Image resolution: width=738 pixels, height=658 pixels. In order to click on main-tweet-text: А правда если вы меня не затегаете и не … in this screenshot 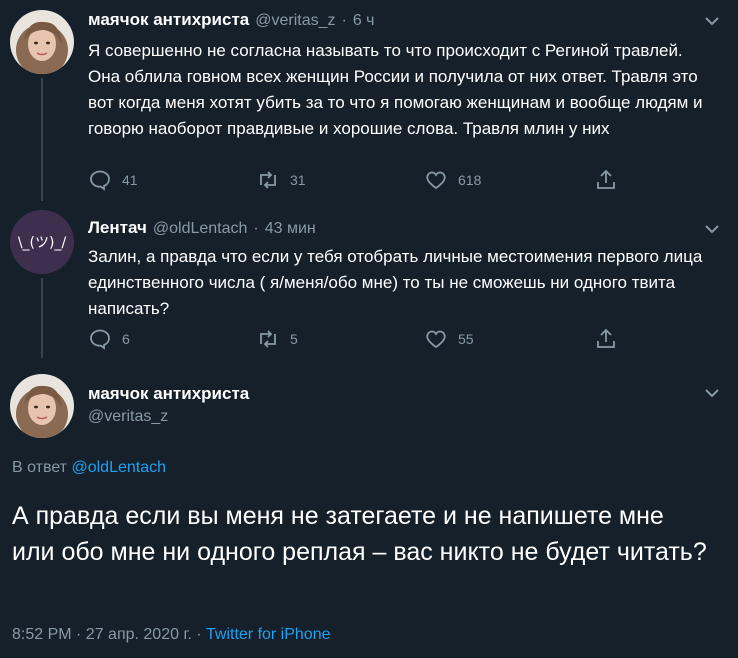, I will do `click(359, 534)`.